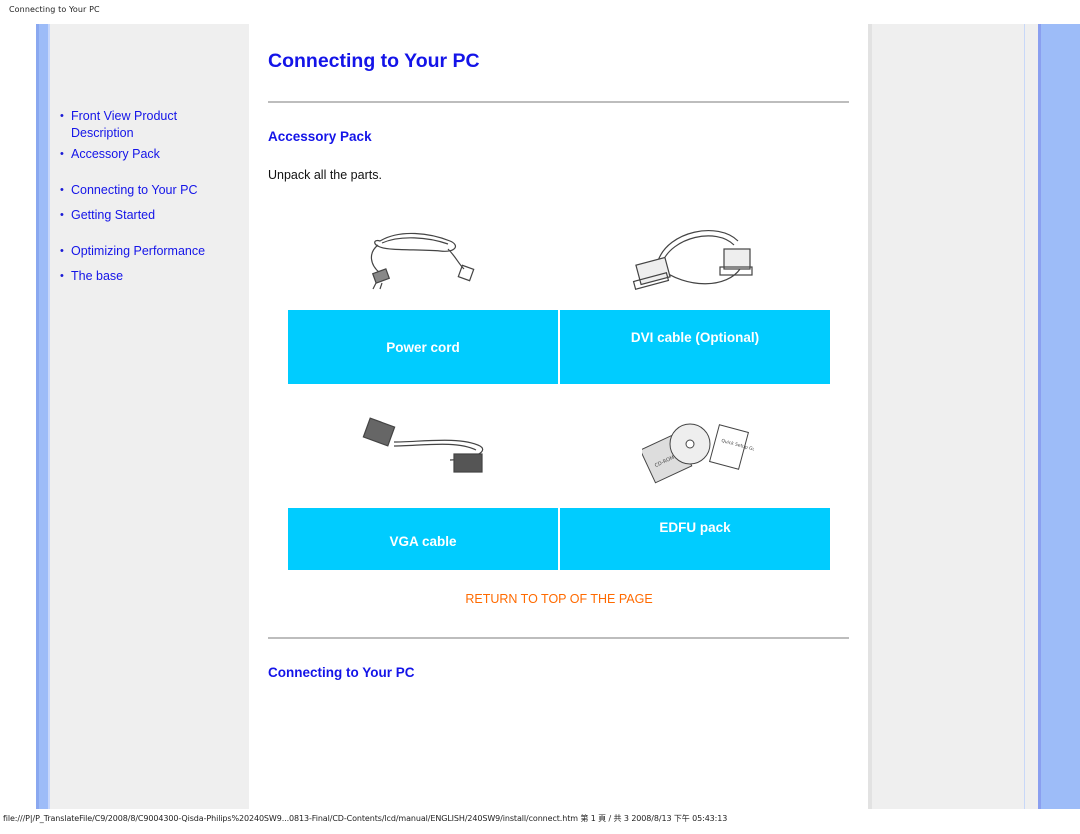 The height and width of the screenshot is (834, 1080). Describe the element at coordinates (695, 347) in the screenshot. I see `dvi-cable-label: DVI cable (Optional)` at that location.